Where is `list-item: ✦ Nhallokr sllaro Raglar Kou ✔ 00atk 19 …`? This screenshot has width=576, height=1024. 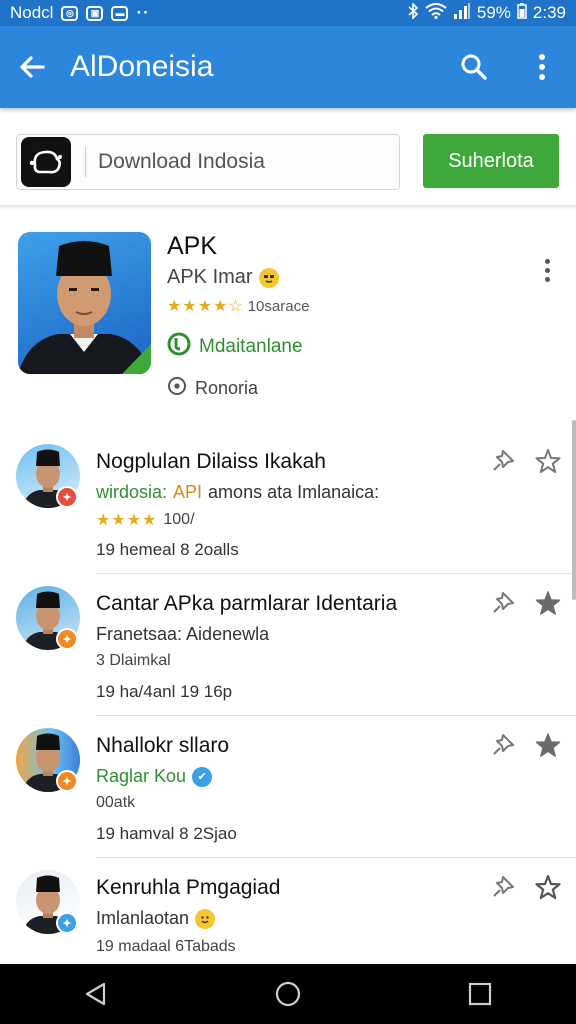 list-item: ✦ Nhallokr sllaro Raglar Kou ✔ 00atk 19 … is located at coordinates (288, 787).